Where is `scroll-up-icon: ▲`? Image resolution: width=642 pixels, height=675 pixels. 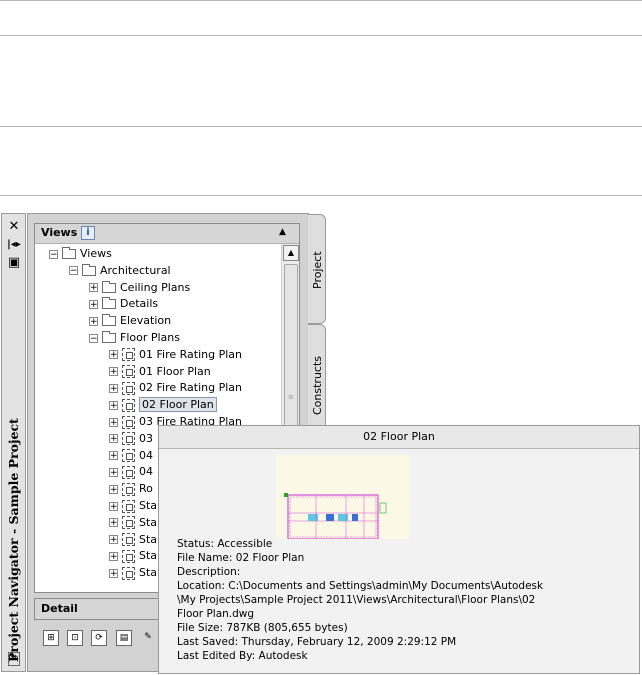 scroll-up-icon: ▲ is located at coordinates (291, 253).